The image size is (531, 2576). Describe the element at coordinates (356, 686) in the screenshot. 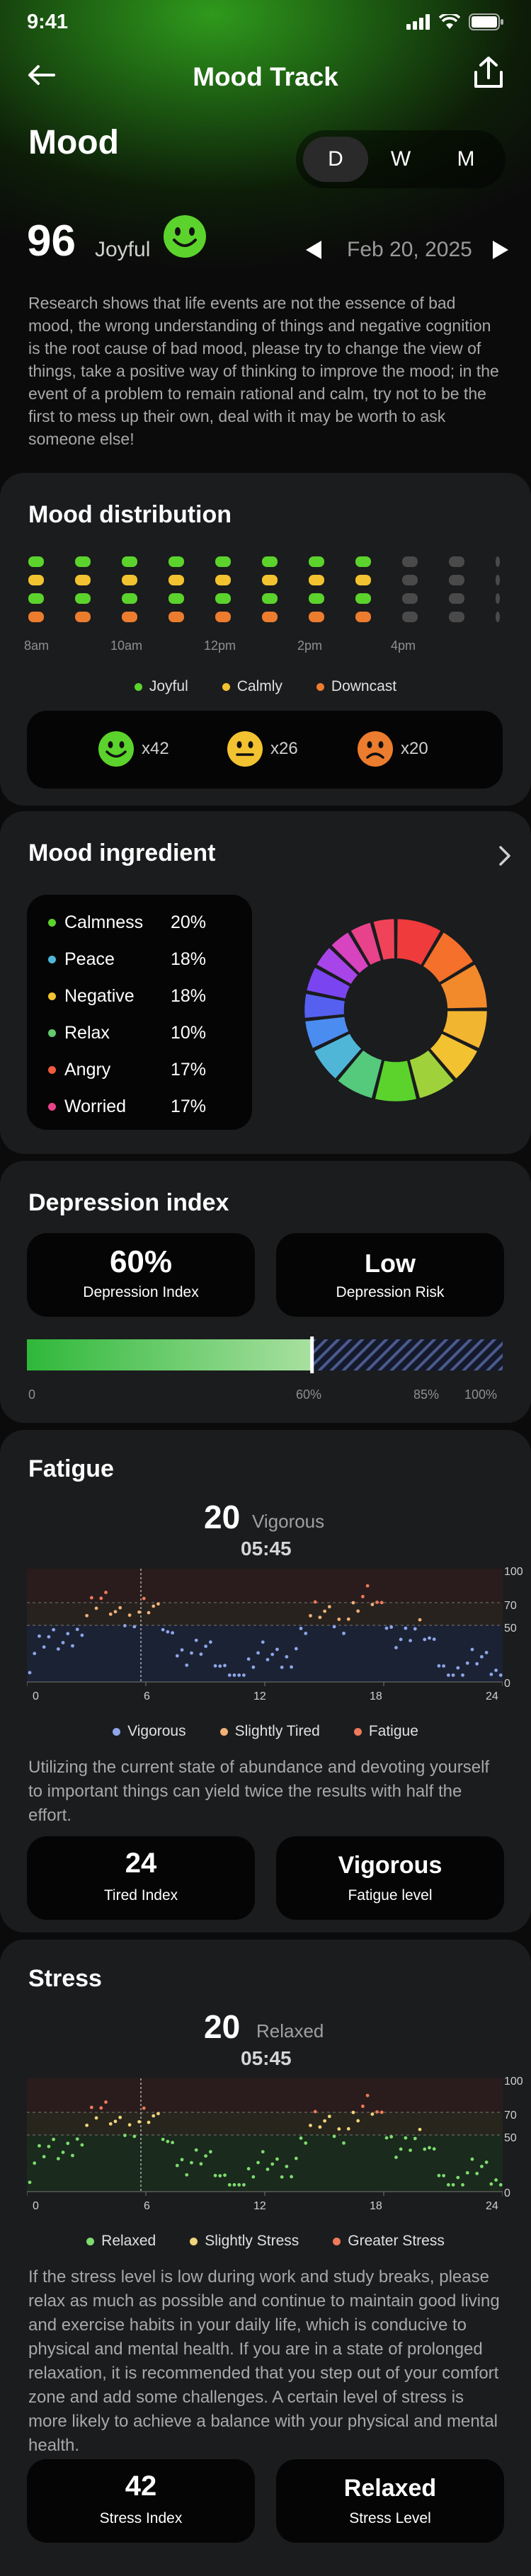

I see `legend-downcast: Downcast` at that location.